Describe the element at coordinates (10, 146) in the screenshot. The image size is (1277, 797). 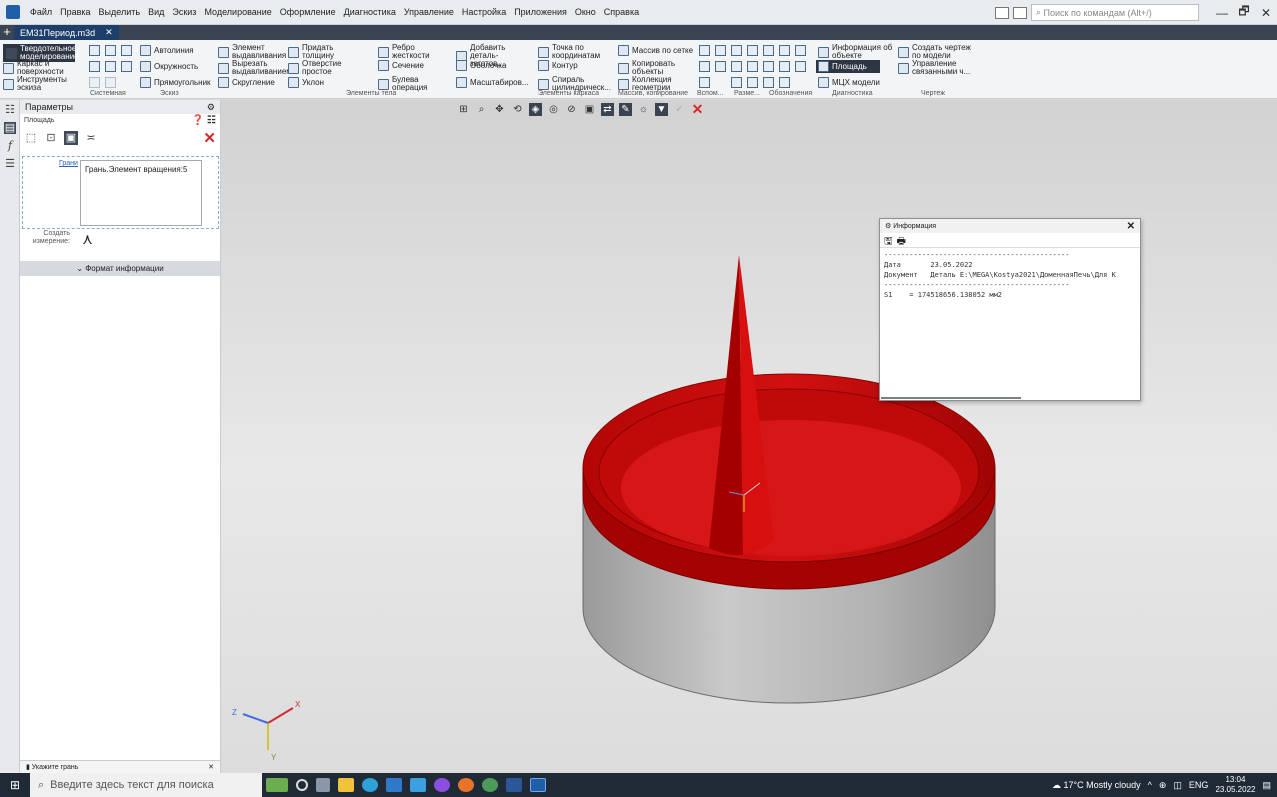
I see `variables-icon: f` at that location.